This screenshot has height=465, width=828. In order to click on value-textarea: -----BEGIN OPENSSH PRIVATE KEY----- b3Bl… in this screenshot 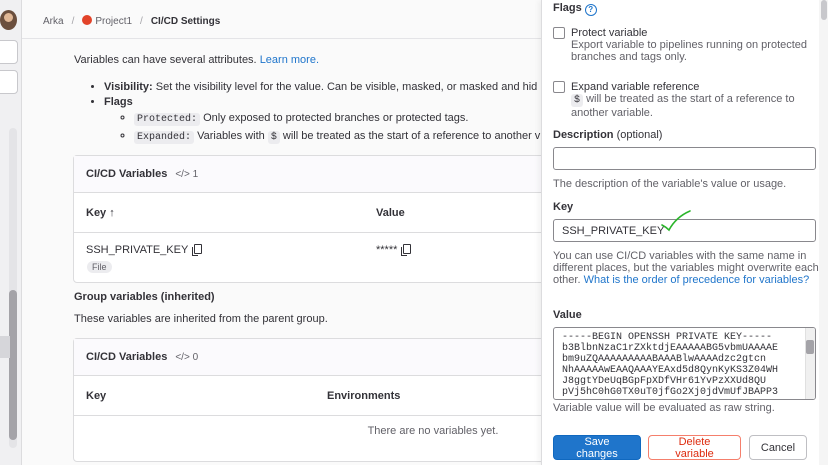, I will do `click(684, 363)`.